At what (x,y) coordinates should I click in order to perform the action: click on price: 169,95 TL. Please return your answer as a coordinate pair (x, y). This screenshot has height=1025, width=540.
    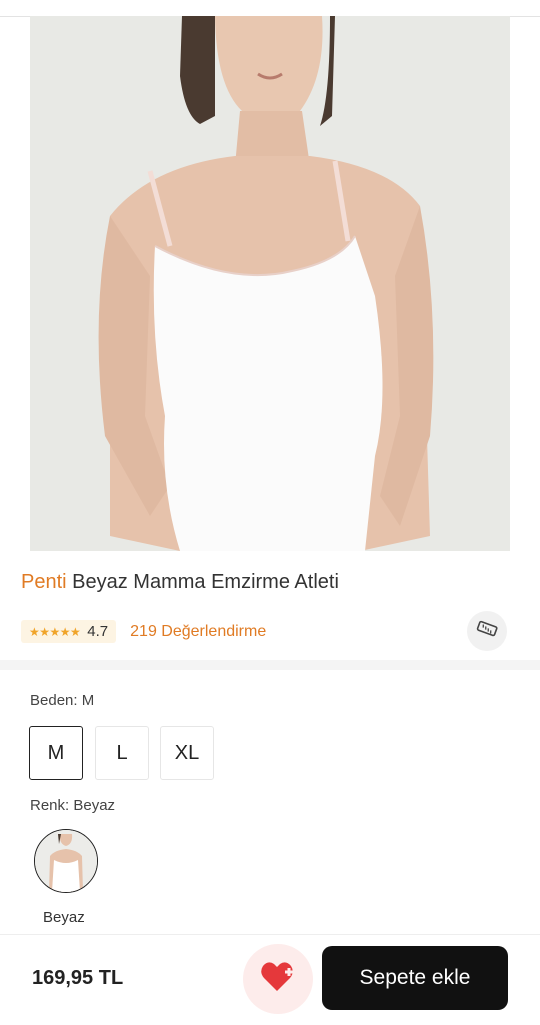
    Looking at the image, I should click on (78, 978).